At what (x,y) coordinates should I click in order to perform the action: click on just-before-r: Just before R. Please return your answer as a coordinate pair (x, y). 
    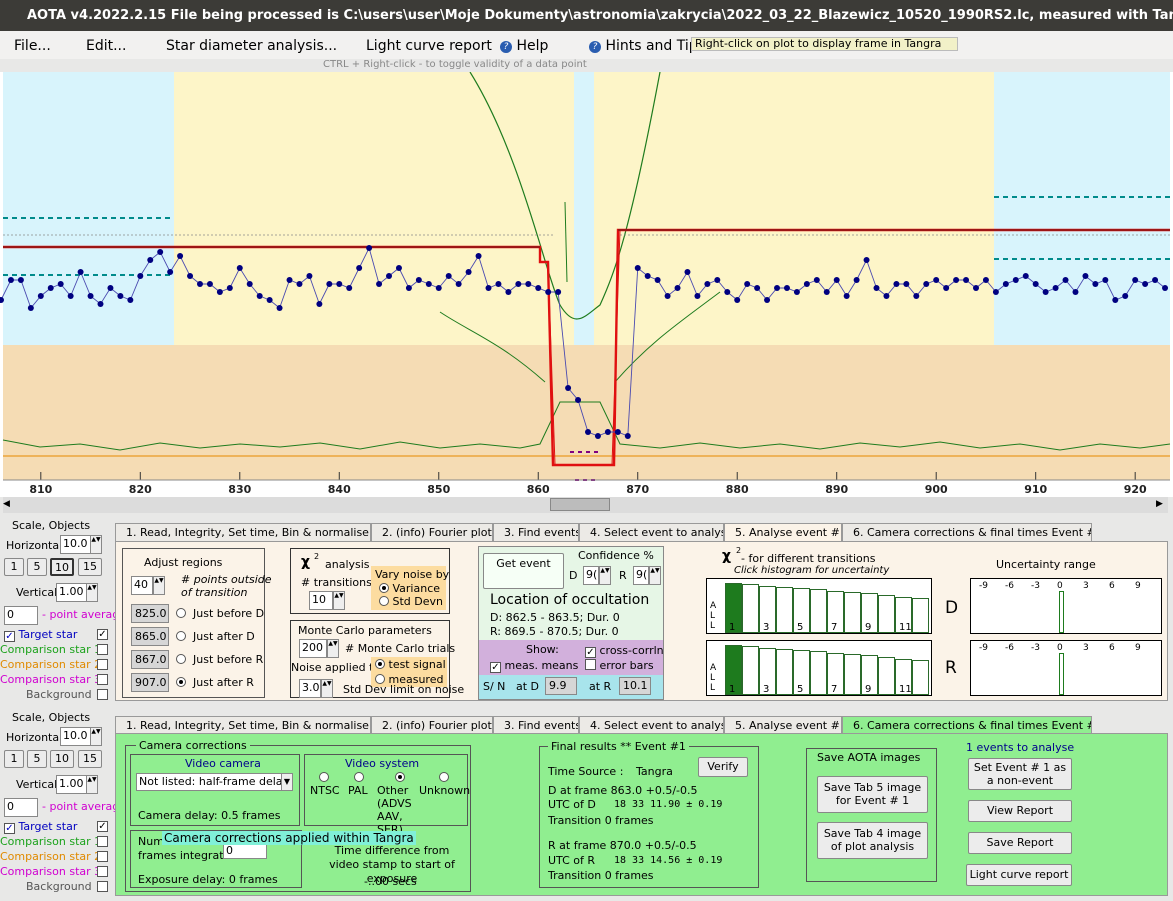
    Looking at the image, I should click on (219, 659).